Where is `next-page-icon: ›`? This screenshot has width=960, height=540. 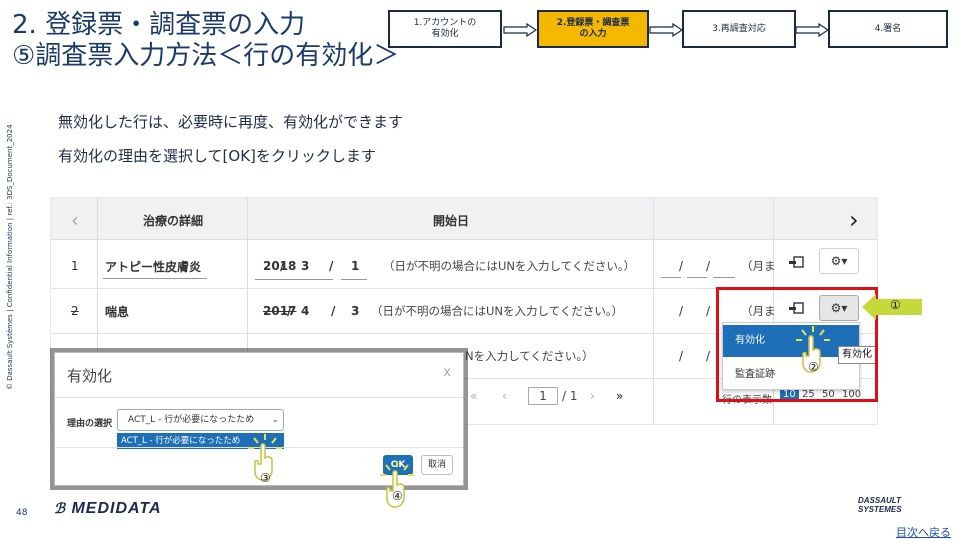 next-page-icon: › is located at coordinates (592, 396).